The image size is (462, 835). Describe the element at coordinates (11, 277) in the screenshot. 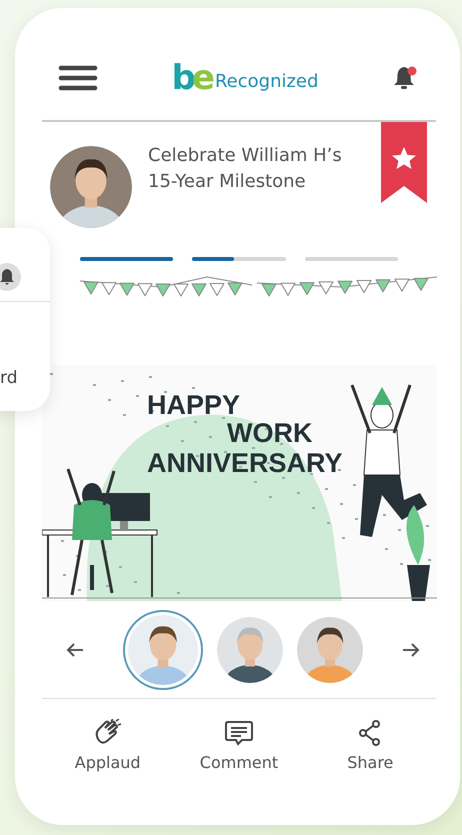

I see `bell-icon` at that location.